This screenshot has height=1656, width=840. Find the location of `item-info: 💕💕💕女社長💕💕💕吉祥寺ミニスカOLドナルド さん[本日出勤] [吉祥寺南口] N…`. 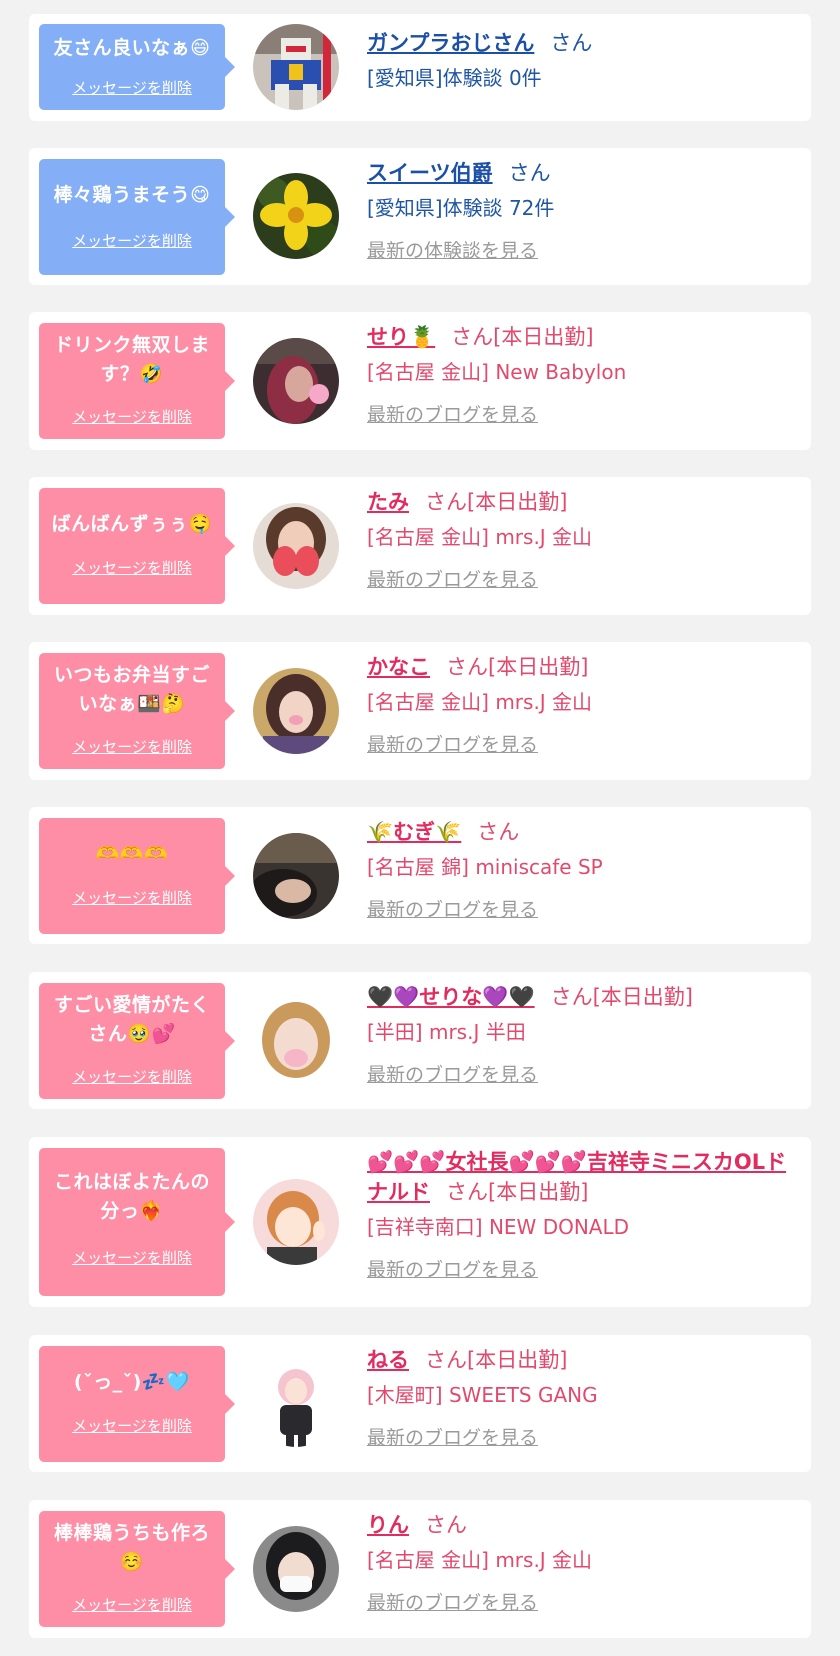

item-info: 💕💕💕女社長💕💕💕吉祥寺ミニスカOLドナルド さん[本日出勤] [吉祥寺南口] N… is located at coordinates (581, 1215).